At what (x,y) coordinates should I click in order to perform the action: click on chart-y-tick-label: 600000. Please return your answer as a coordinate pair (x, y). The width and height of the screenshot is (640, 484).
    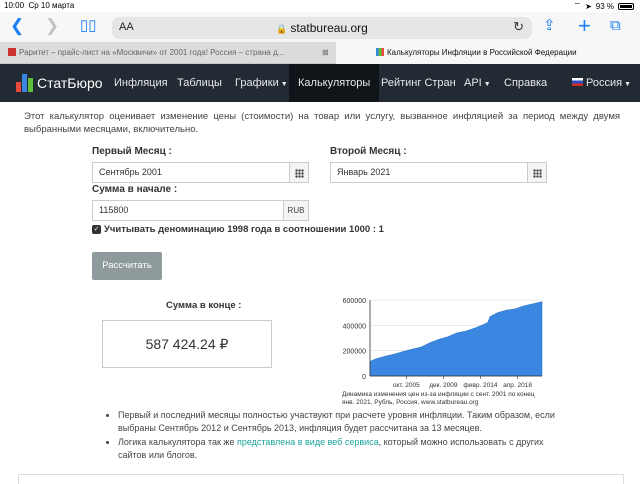
    Looking at the image, I should click on (354, 301).